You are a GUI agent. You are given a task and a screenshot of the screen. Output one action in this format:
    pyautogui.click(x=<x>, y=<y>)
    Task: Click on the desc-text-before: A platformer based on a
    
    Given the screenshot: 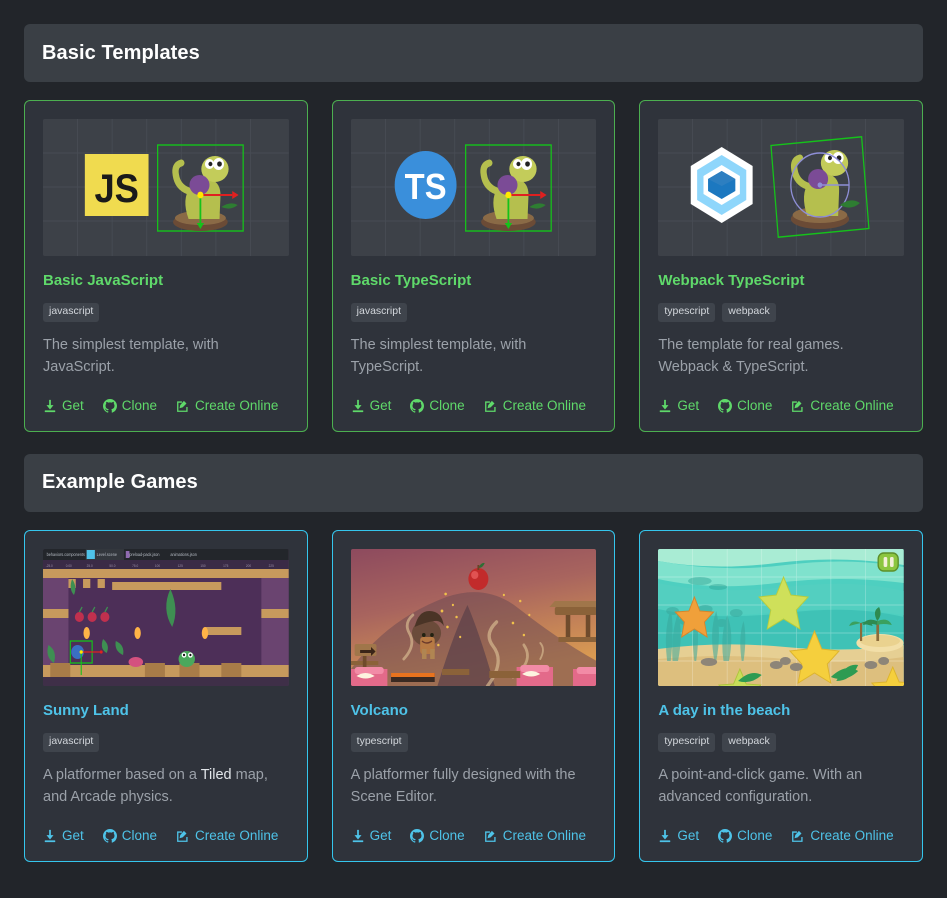 What is the action you would take?
    pyautogui.click(x=122, y=774)
    